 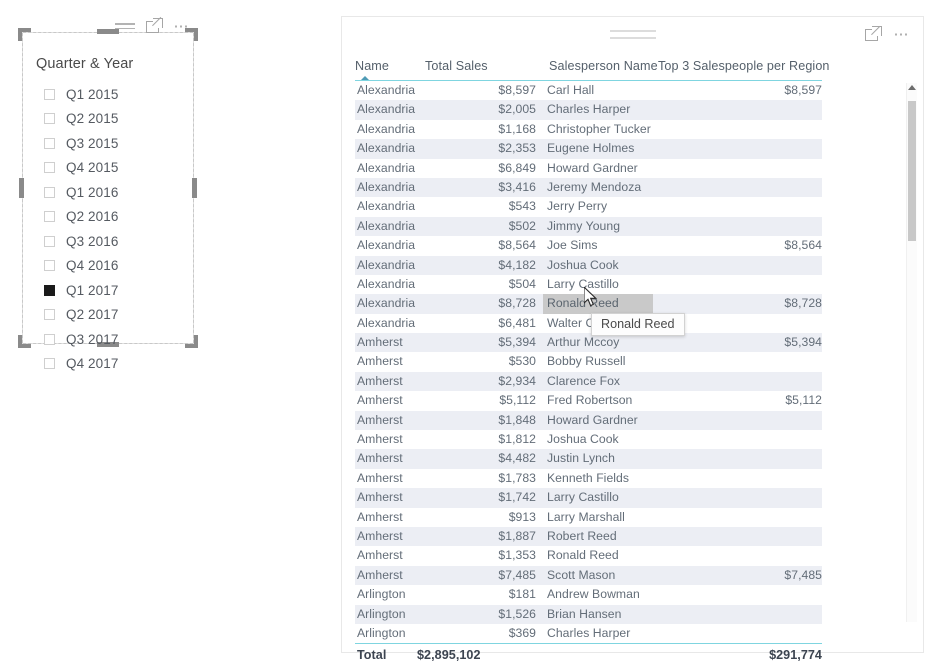 What do you see at coordinates (49, 290) in the screenshot?
I see `checkbox-checked-icon` at bounding box center [49, 290].